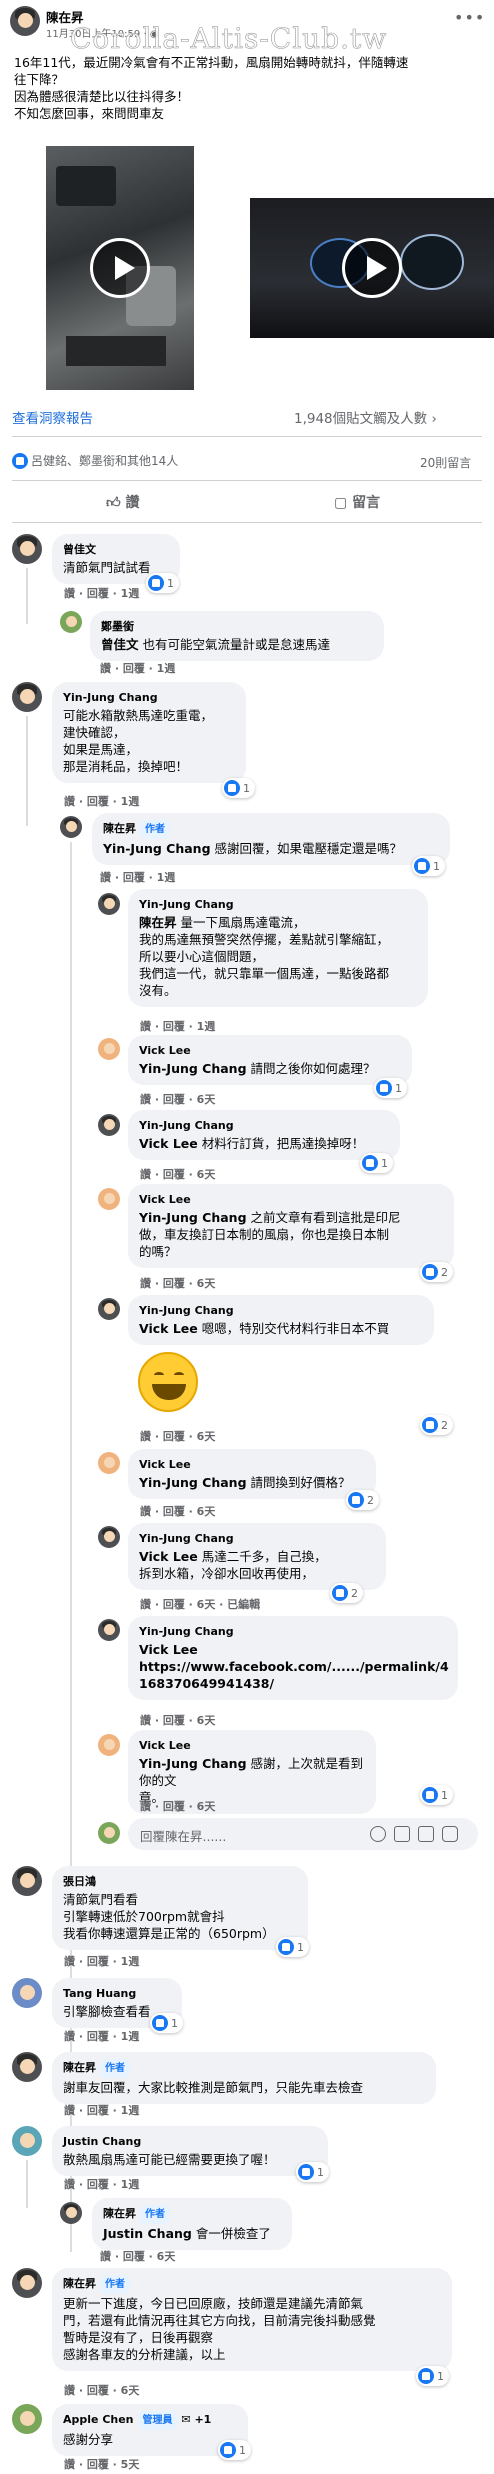  What do you see at coordinates (357, 502) in the screenshot?
I see `comment-button: ▢ 留言` at bounding box center [357, 502].